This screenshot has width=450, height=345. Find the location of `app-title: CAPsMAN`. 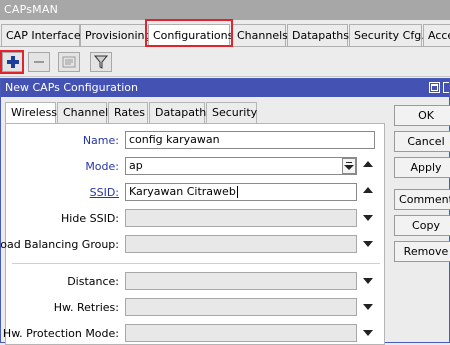

app-title: CAPsMAN is located at coordinates (225, 10).